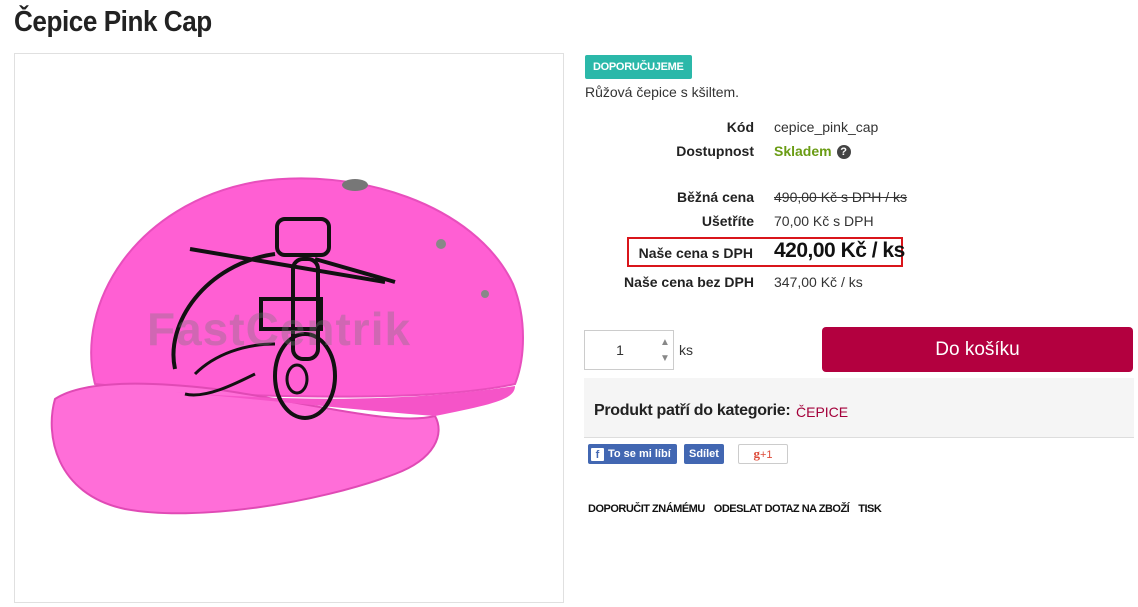  I want to click on facebook-share-button: Sdílet, so click(704, 454).